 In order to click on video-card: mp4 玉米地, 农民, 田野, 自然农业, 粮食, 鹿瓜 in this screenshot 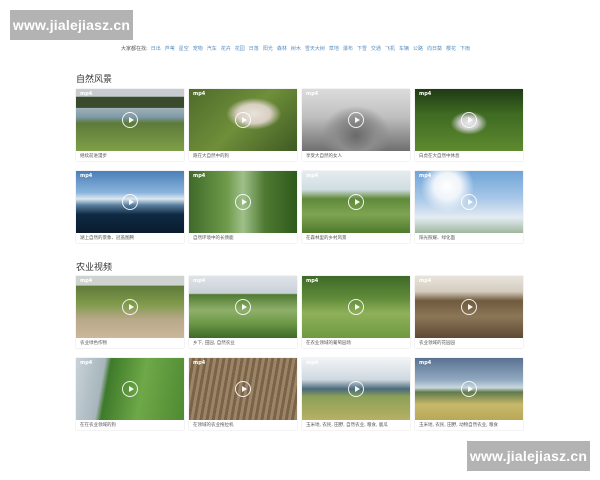, I will do `click(356, 394)`.